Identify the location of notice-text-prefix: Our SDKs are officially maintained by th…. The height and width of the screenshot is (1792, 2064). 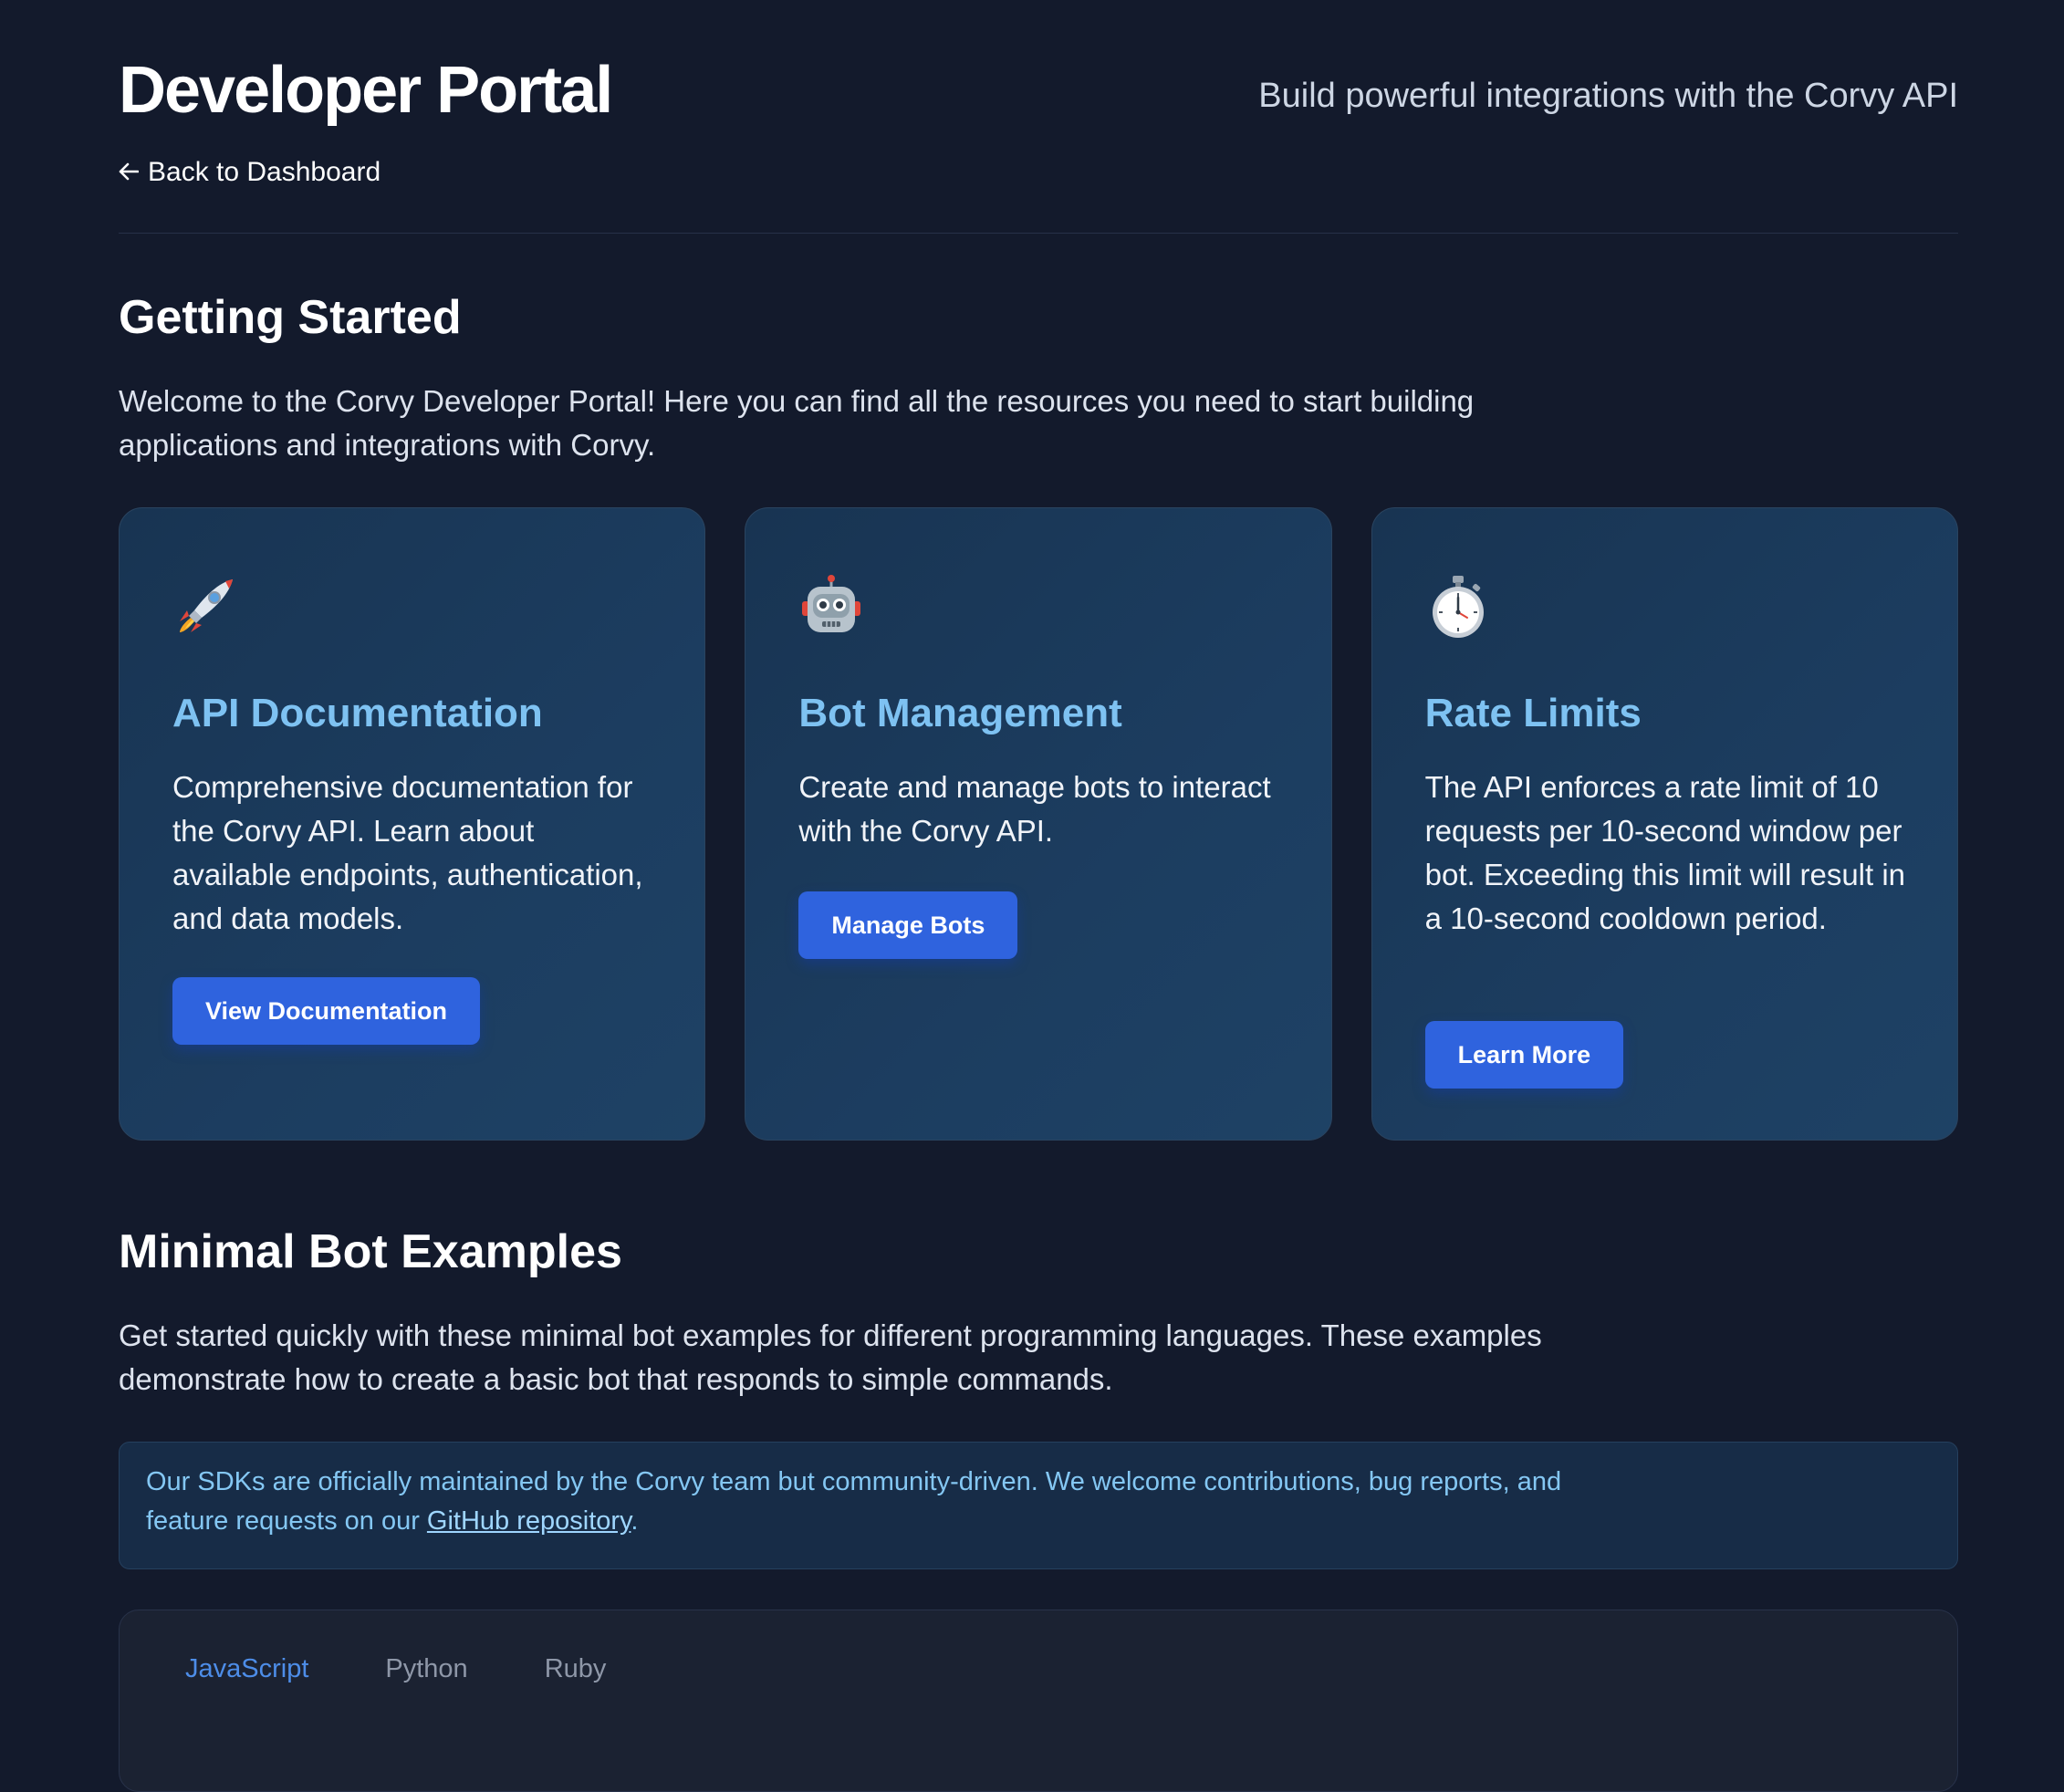
(854, 1501).